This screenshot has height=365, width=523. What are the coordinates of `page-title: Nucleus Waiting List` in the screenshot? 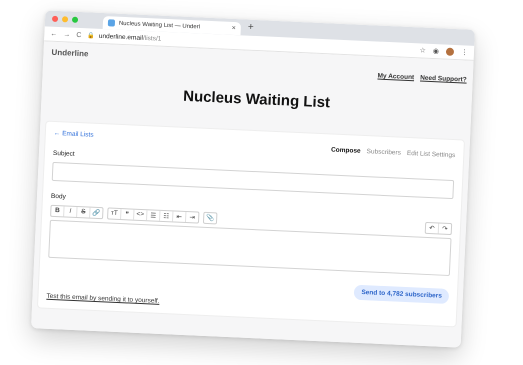 It's located at (256, 99).